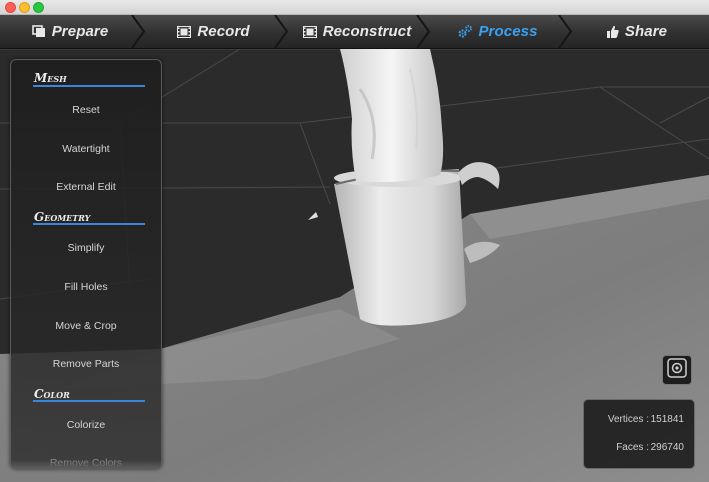  I want to click on tab-label: Share, so click(646, 31).